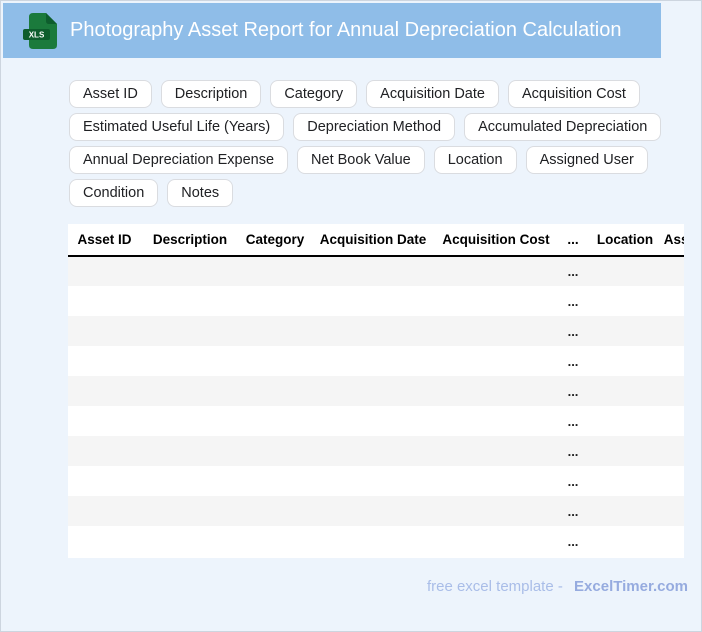 This screenshot has height=632, width=702. What do you see at coordinates (672, 240) in the screenshot?
I see `column-header: Assigned User` at bounding box center [672, 240].